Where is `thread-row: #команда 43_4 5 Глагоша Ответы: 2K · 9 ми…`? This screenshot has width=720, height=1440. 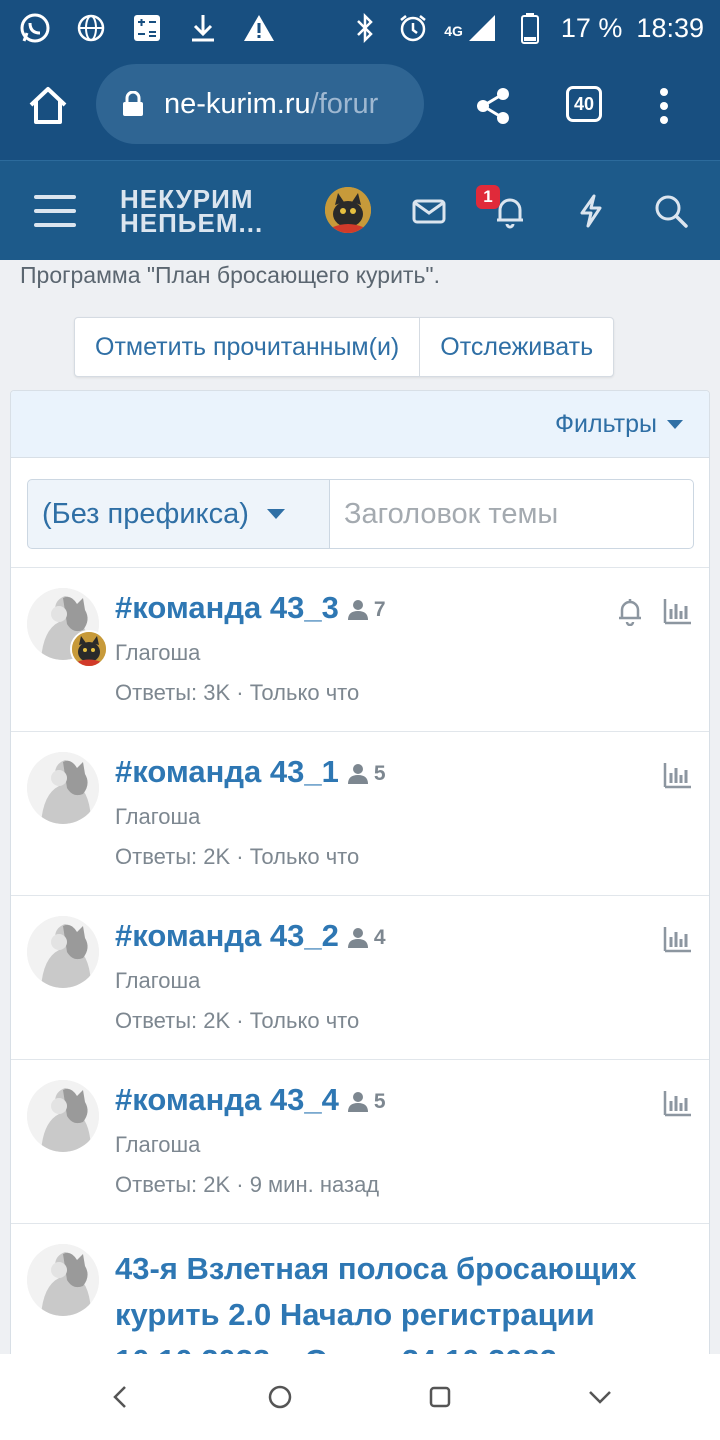 thread-row: #команда 43_4 5 Глагоша Ответы: 2K · 9 ми… is located at coordinates (360, 1142).